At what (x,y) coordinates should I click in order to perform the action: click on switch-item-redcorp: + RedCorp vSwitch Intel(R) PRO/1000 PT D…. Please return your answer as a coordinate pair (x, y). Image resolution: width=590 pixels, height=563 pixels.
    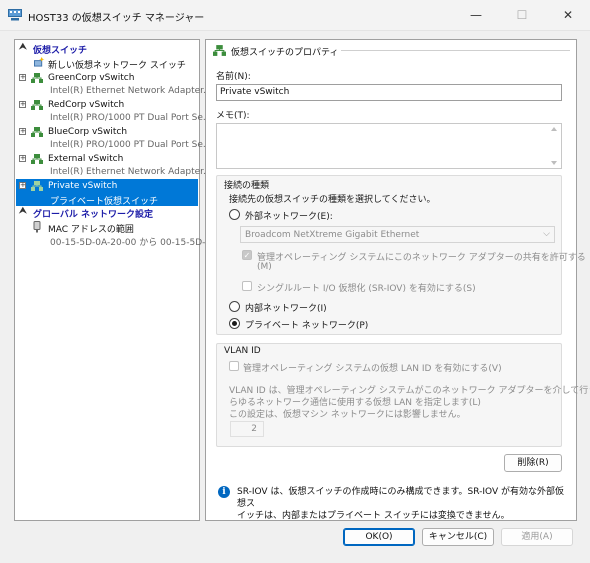
    Looking at the image, I should click on (113, 111).